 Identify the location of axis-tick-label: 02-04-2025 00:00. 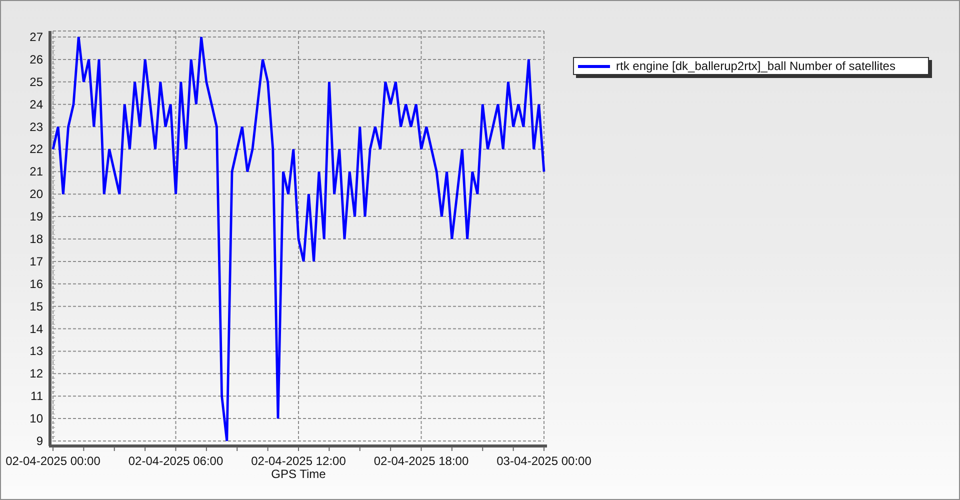
(53, 461).